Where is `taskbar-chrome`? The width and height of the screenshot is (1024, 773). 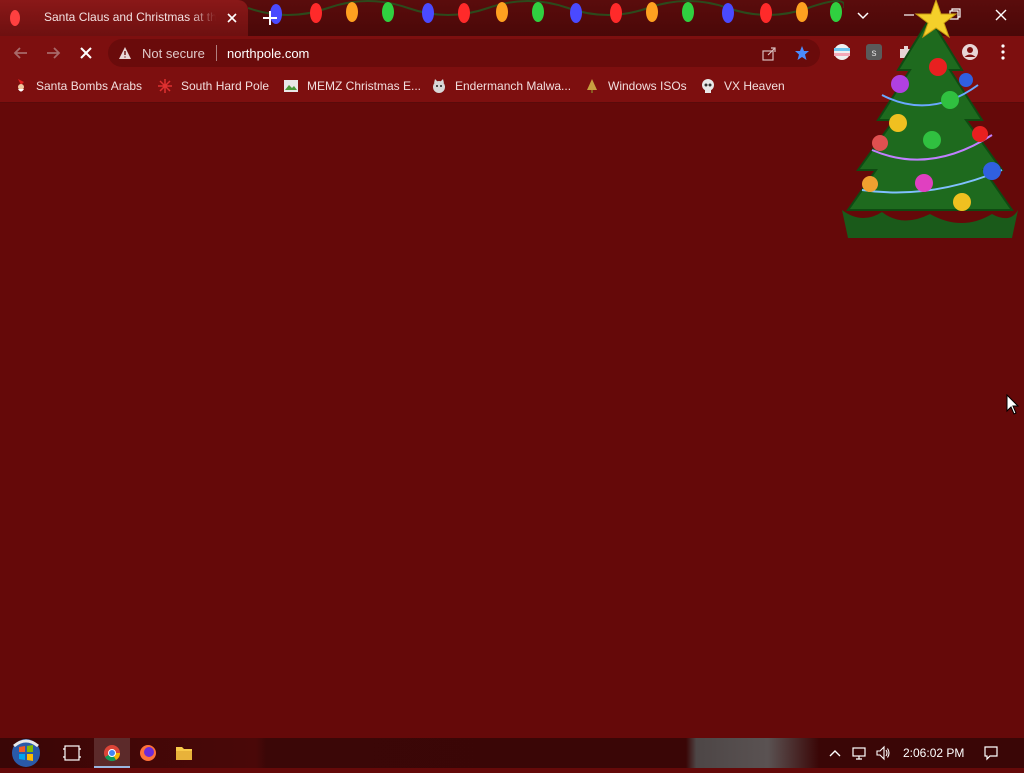 taskbar-chrome is located at coordinates (112, 753).